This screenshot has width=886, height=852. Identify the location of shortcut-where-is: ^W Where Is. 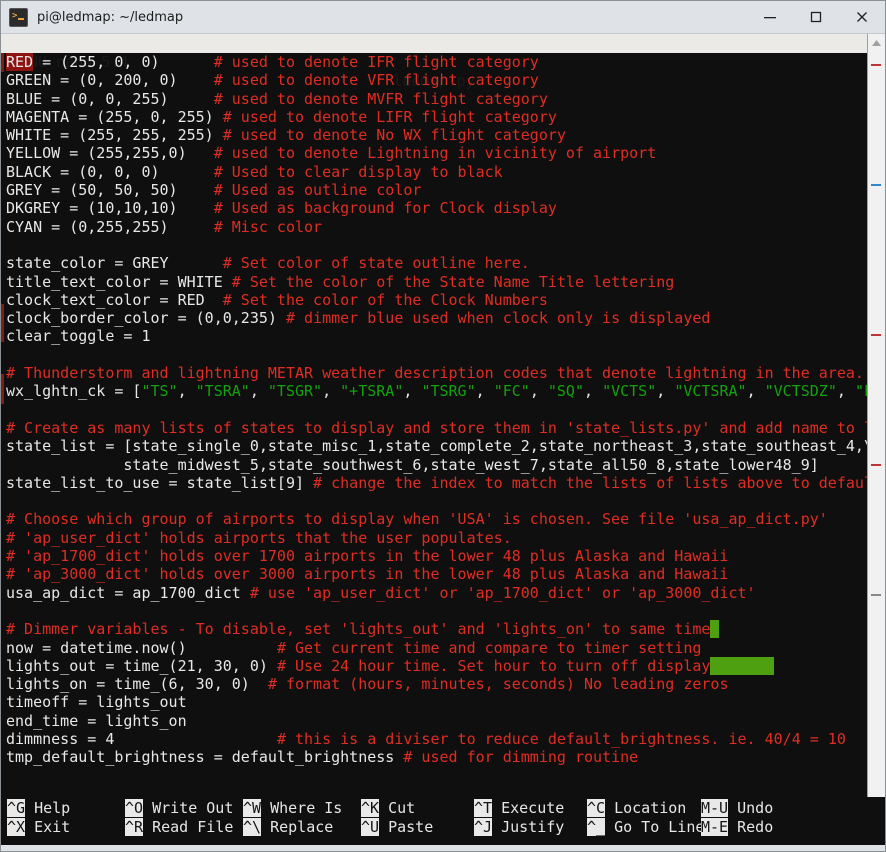
(292, 808).